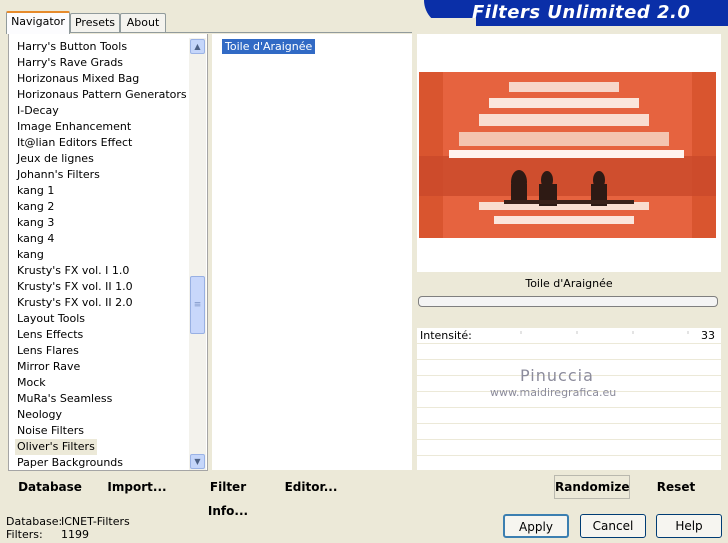 The width and height of the screenshot is (728, 543). What do you see at coordinates (269, 46) in the screenshot?
I see `filter-item: Toile d'Araignée` at bounding box center [269, 46].